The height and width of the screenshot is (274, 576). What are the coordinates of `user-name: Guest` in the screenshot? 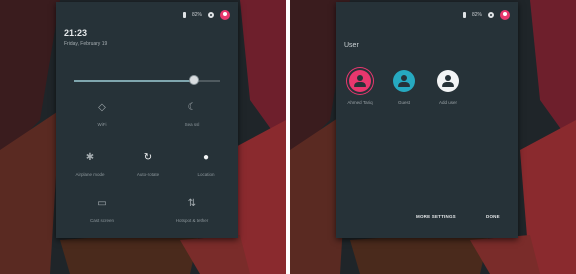 It's located at (403, 102).